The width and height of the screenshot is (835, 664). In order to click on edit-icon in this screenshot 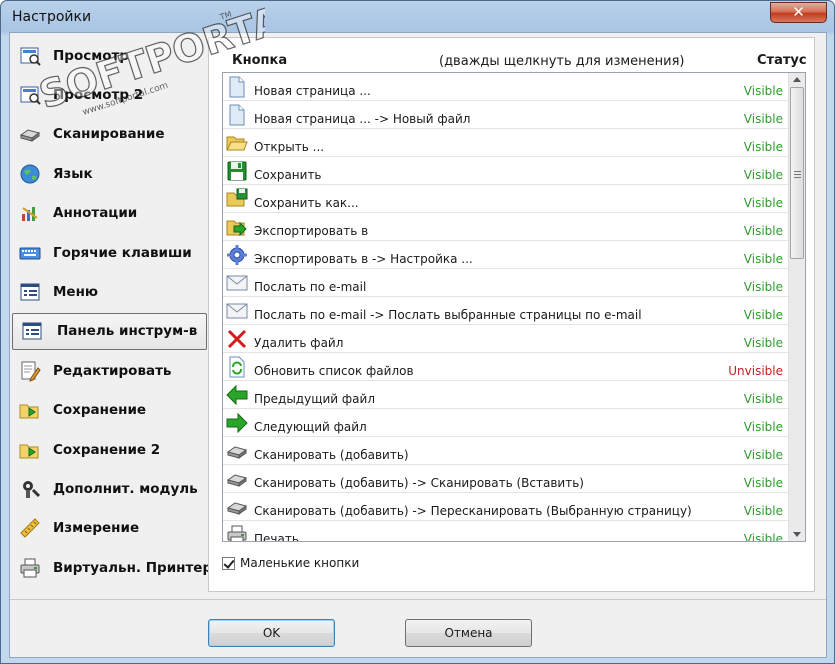, I will do `click(30, 371)`.